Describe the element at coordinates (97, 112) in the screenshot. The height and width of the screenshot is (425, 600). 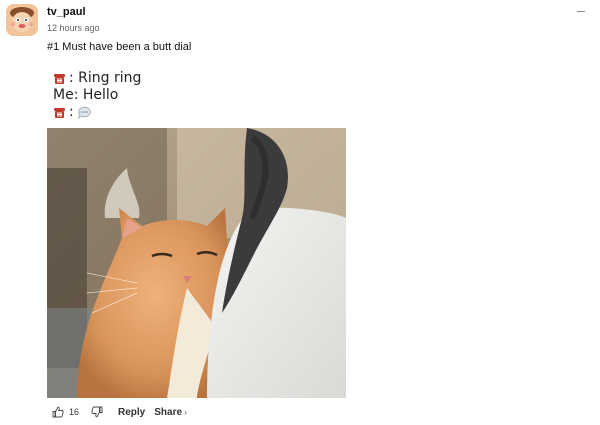
I see `caption-line: :` at that location.